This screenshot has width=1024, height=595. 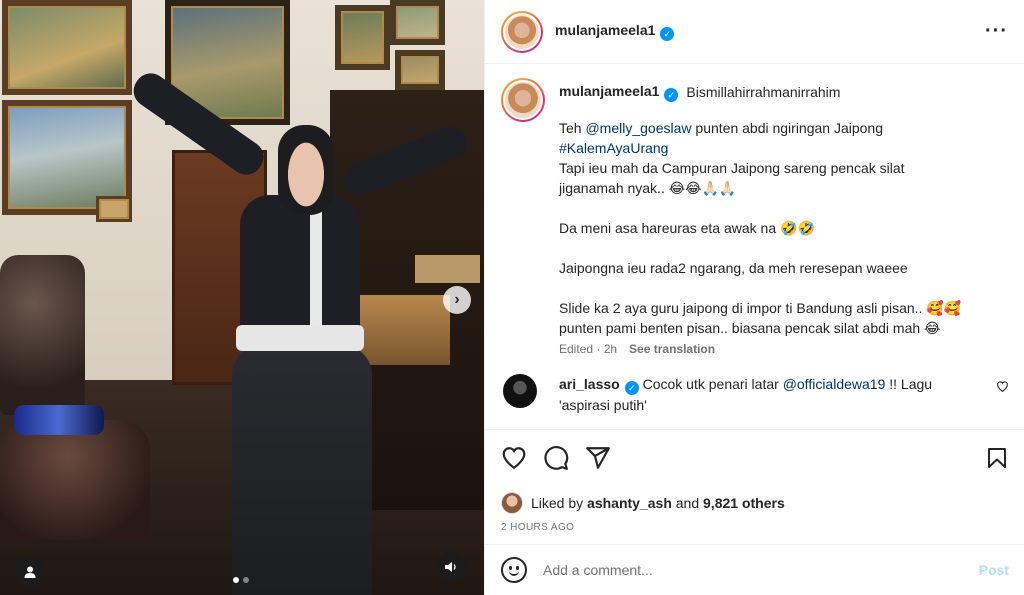 I want to click on add-comment-bar: Post, so click(x=754, y=569).